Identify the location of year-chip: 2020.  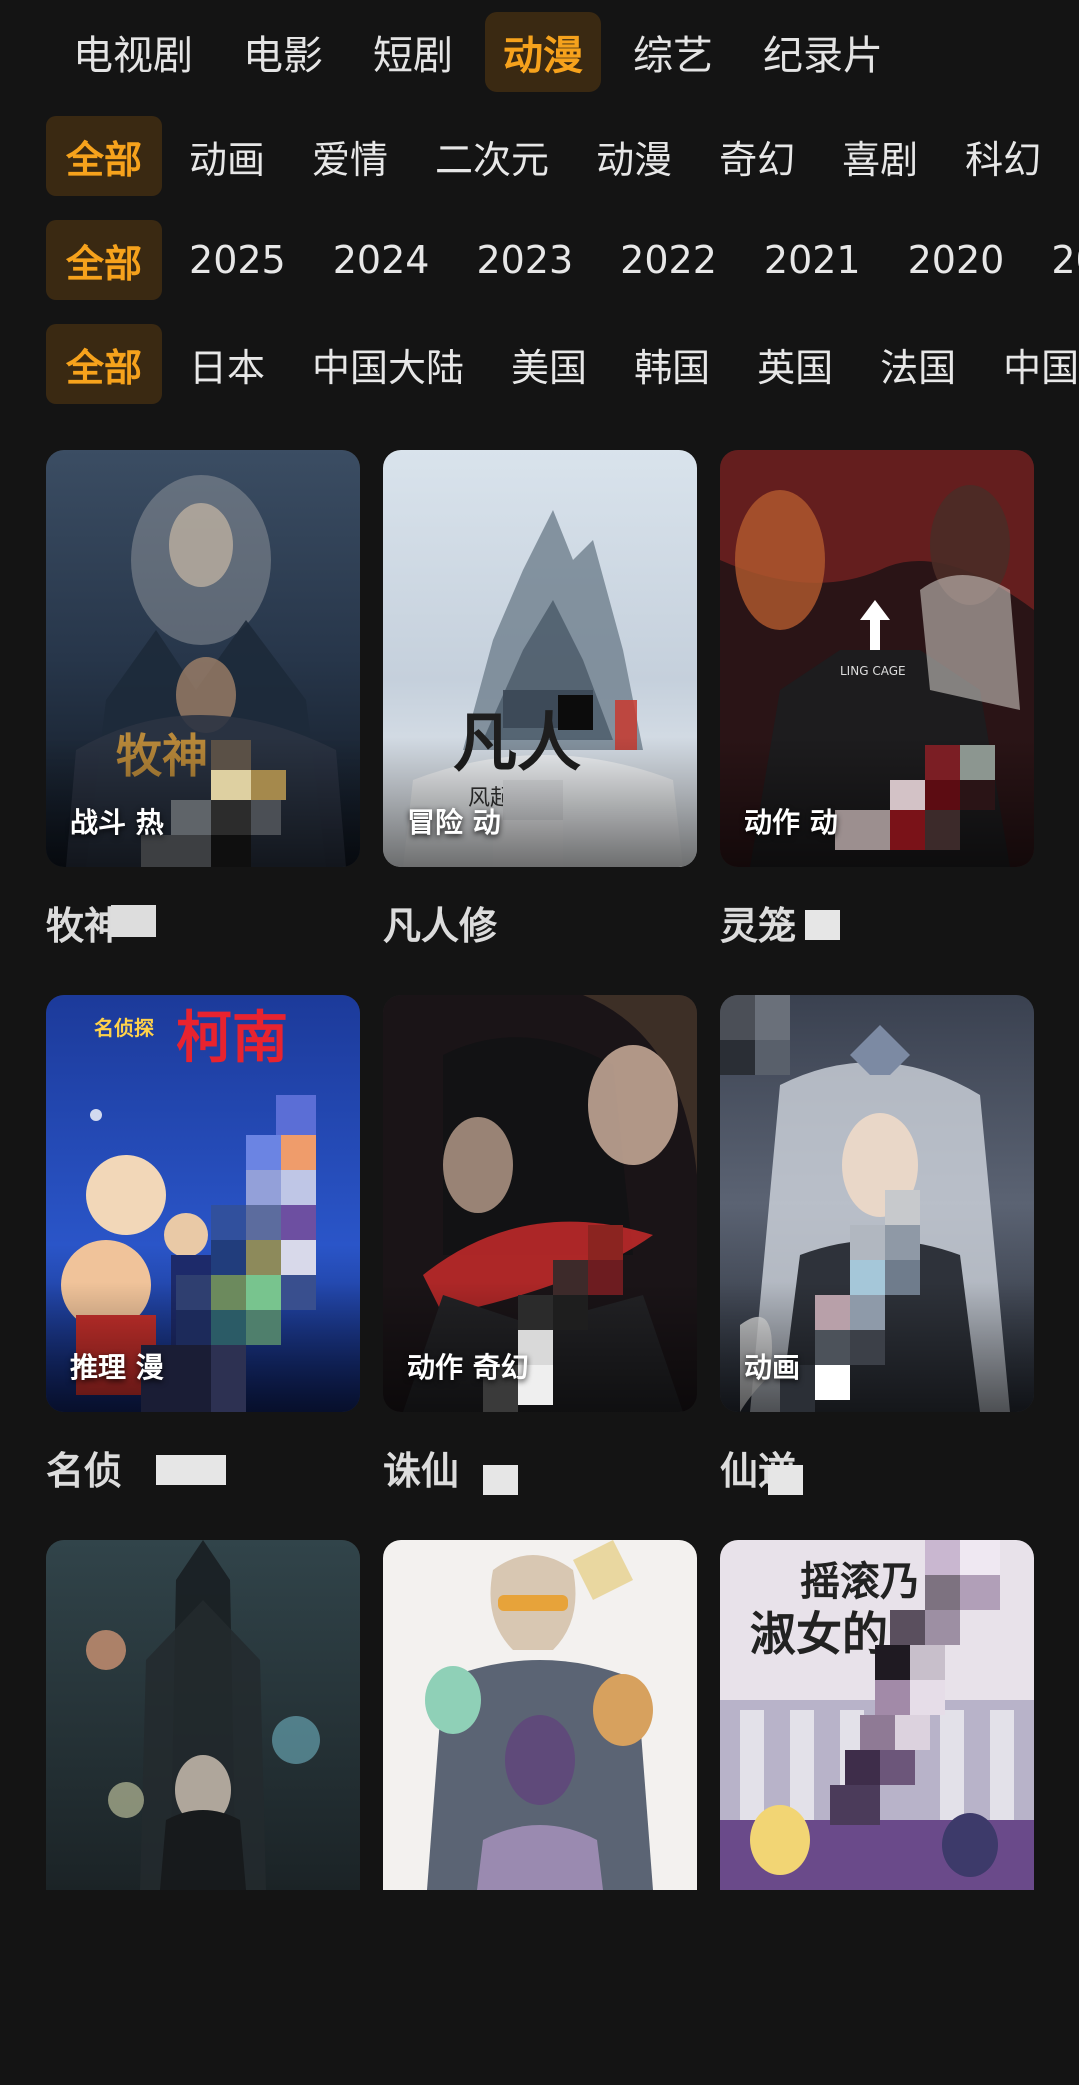
(956, 260).